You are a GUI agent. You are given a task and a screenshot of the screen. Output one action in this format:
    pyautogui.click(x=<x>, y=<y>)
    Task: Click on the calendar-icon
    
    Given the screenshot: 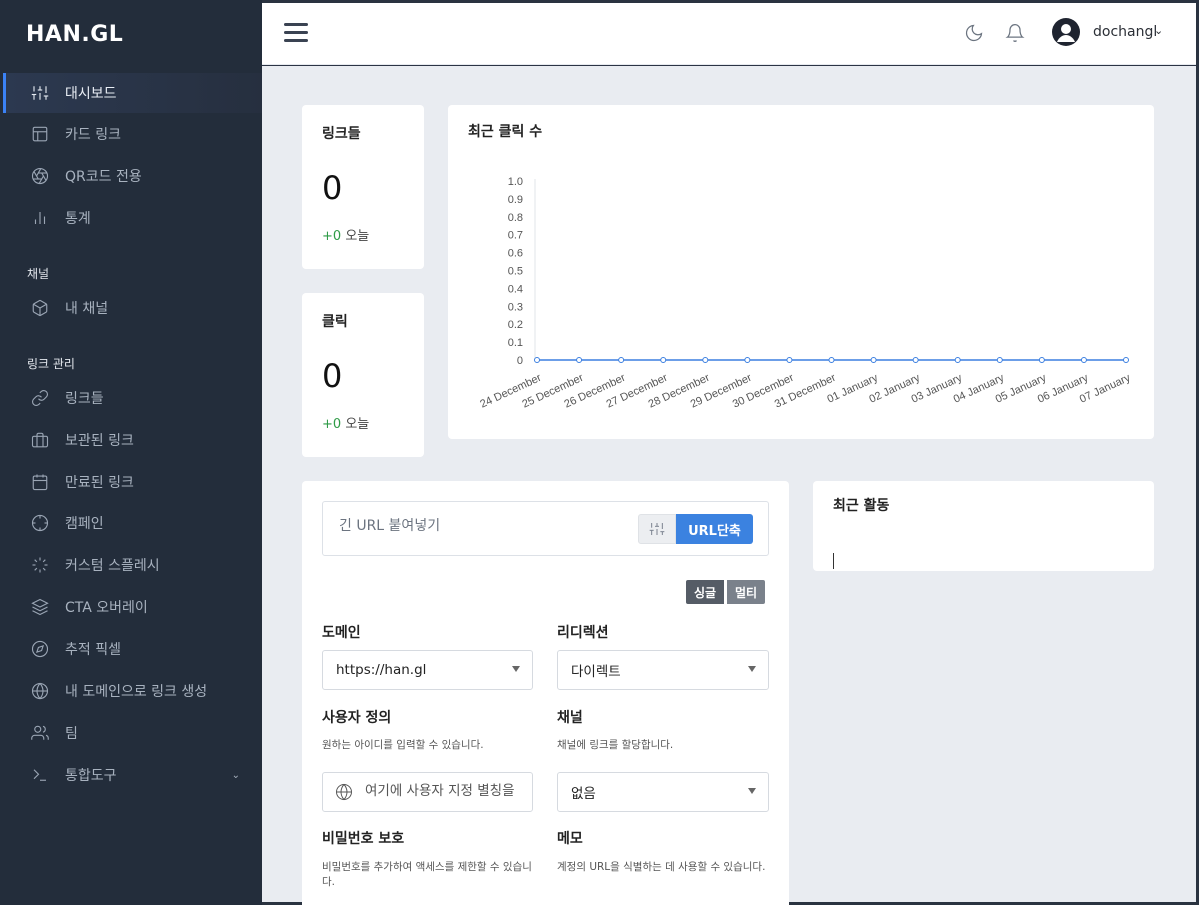 What is the action you would take?
    pyautogui.click(x=40, y=482)
    